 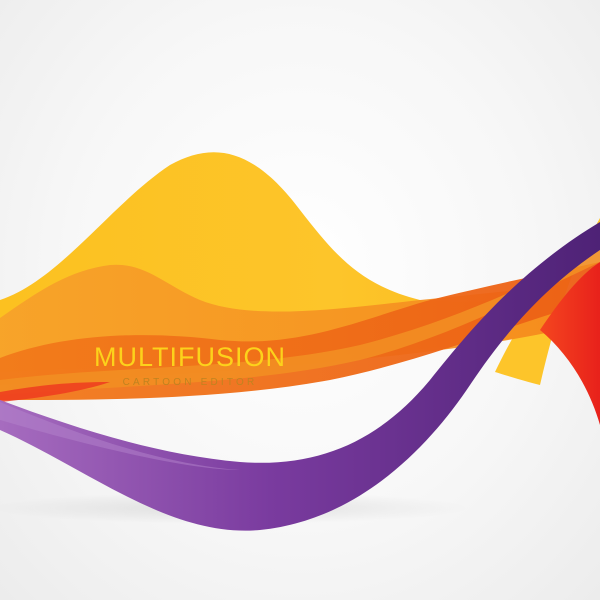 What do you see at coordinates (190, 382) in the screenshot?
I see `logo-tagline: CARTOON EDITOR` at bounding box center [190, 382].